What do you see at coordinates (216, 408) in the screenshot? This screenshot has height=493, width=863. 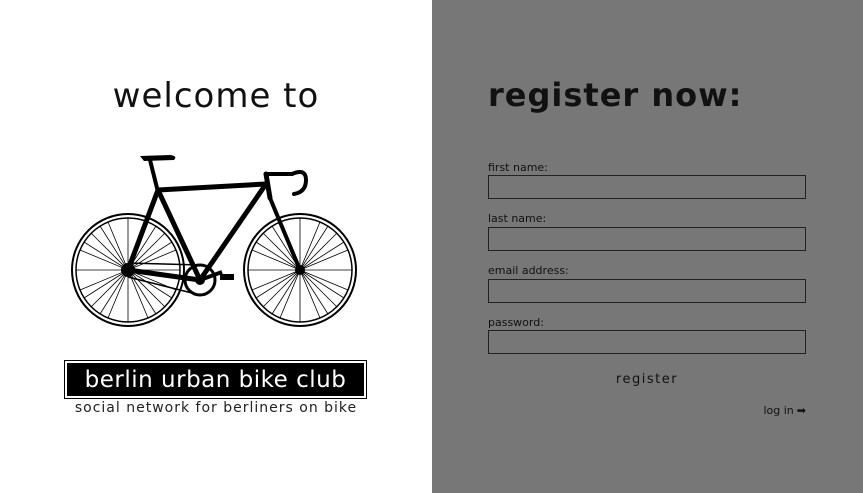 I see `tagline: social network for berliners on bike` at bounding box center [216, 408].